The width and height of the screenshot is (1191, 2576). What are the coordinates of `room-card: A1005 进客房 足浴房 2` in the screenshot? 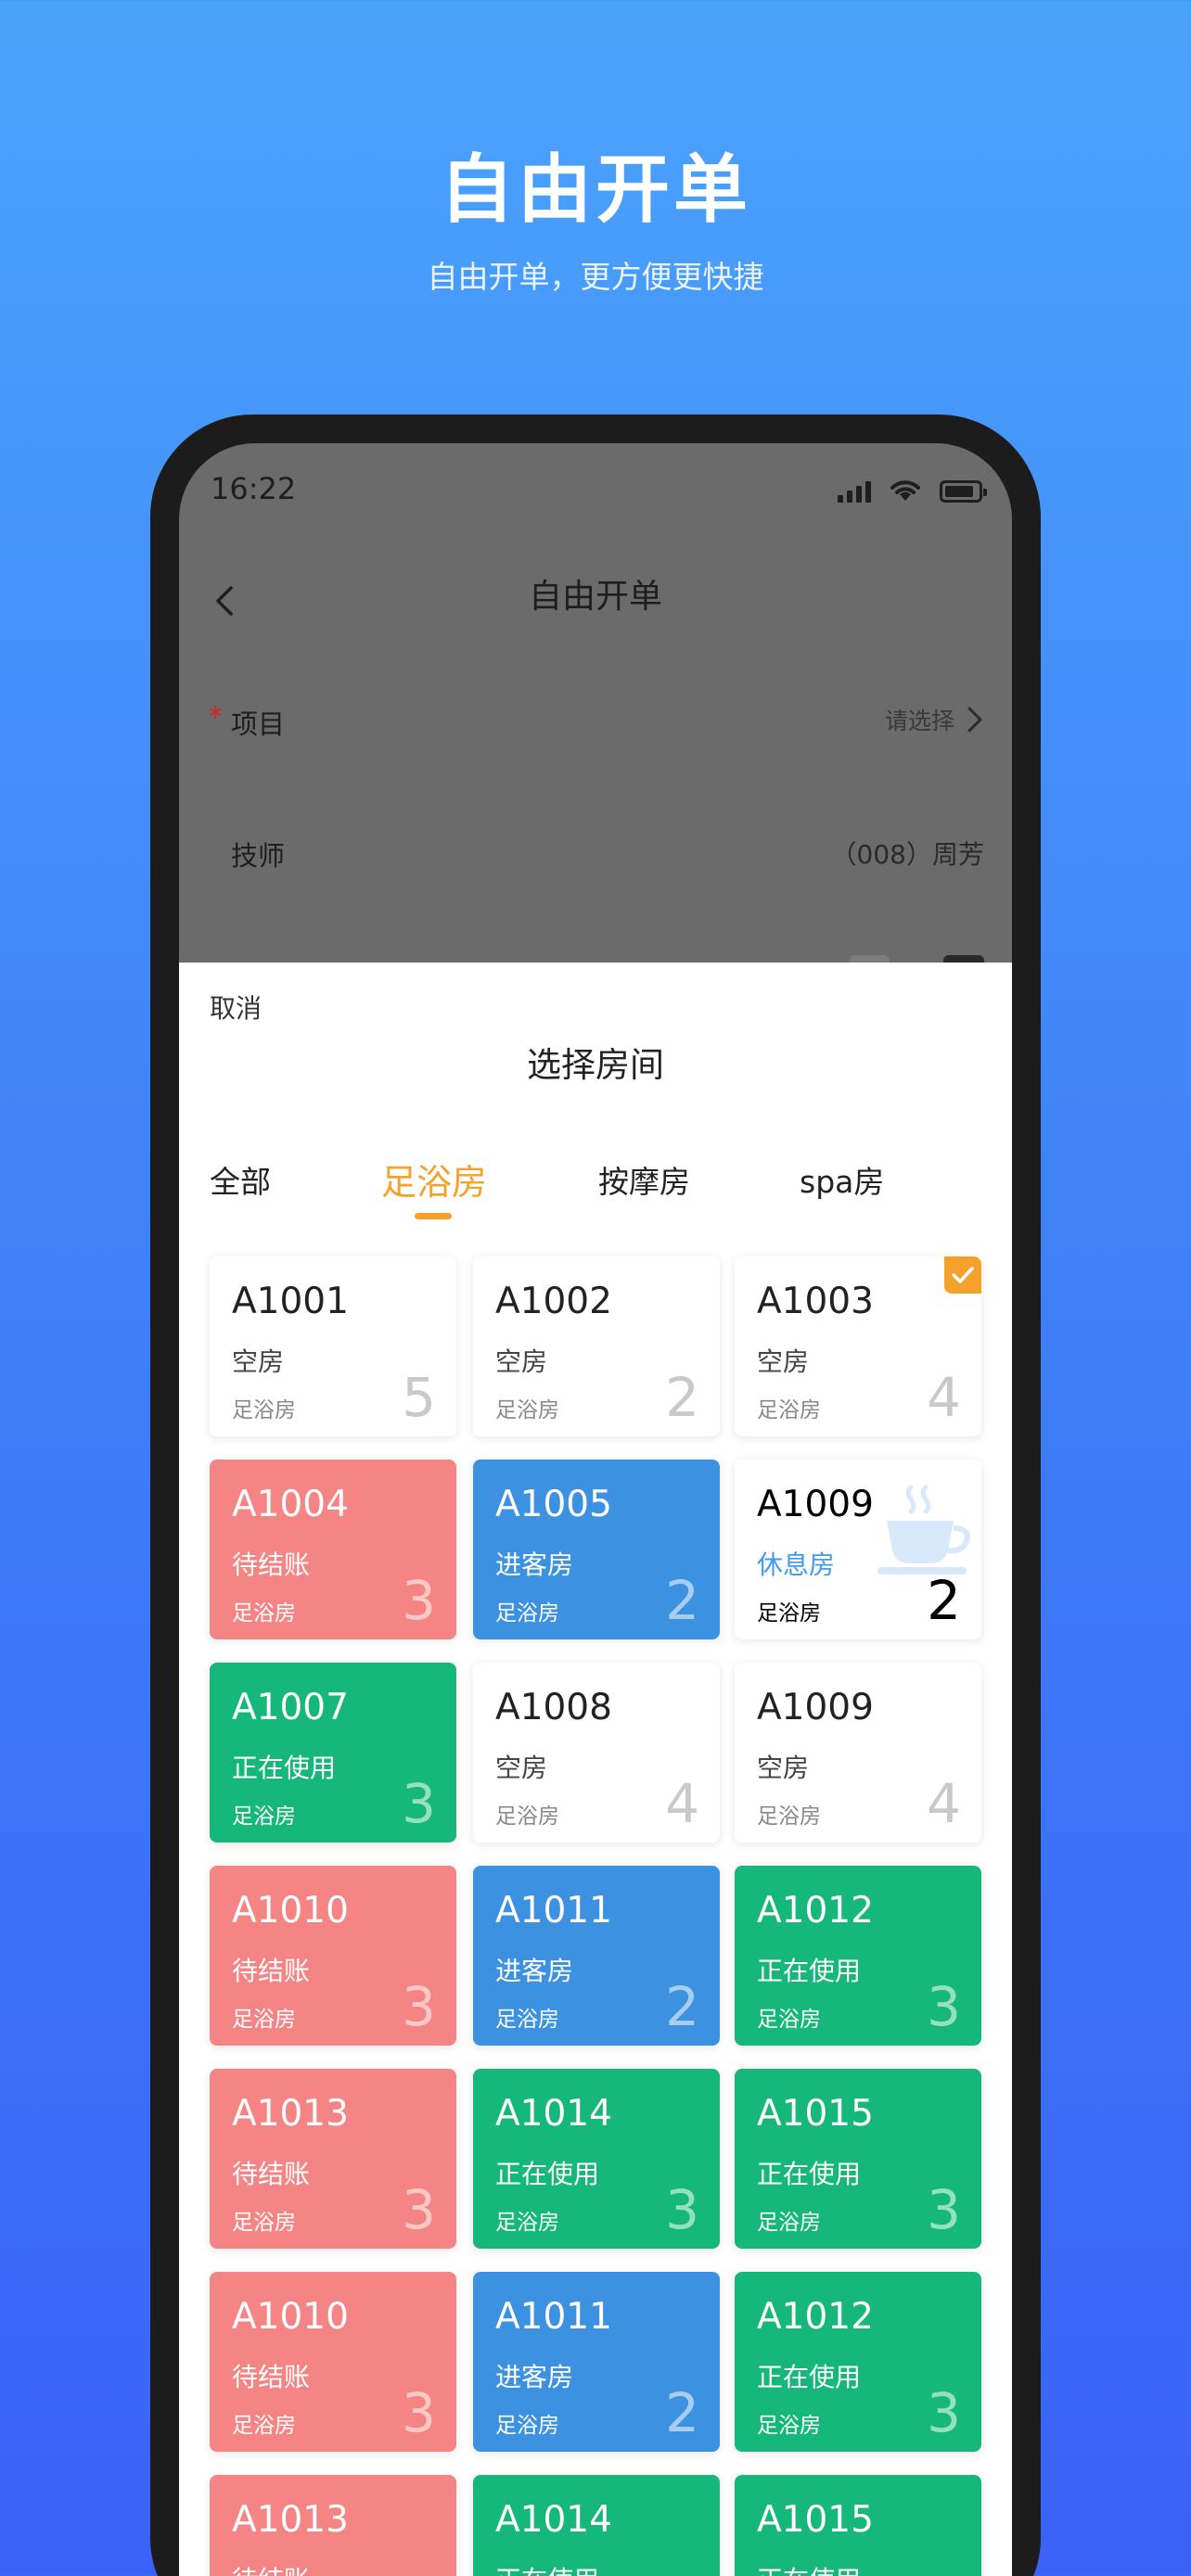 It's located at (597, 1550).